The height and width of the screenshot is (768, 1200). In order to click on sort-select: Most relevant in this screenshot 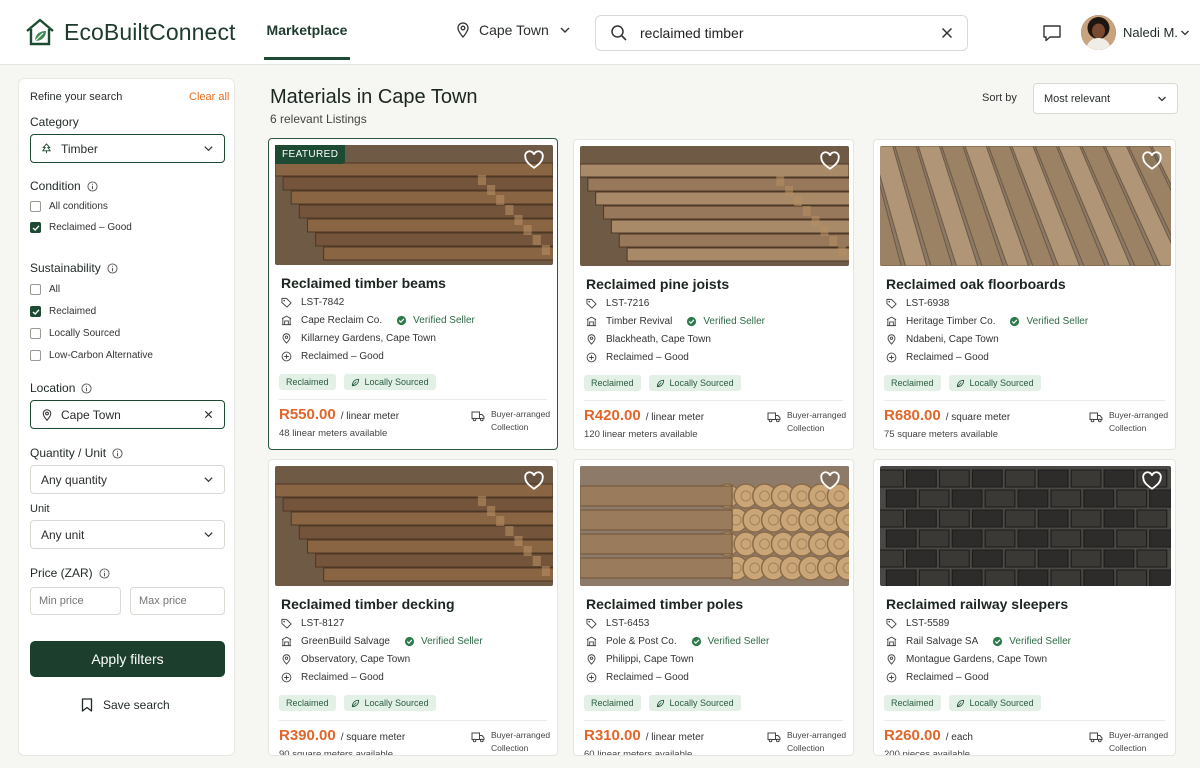, I will do `click(1105, 98)`.